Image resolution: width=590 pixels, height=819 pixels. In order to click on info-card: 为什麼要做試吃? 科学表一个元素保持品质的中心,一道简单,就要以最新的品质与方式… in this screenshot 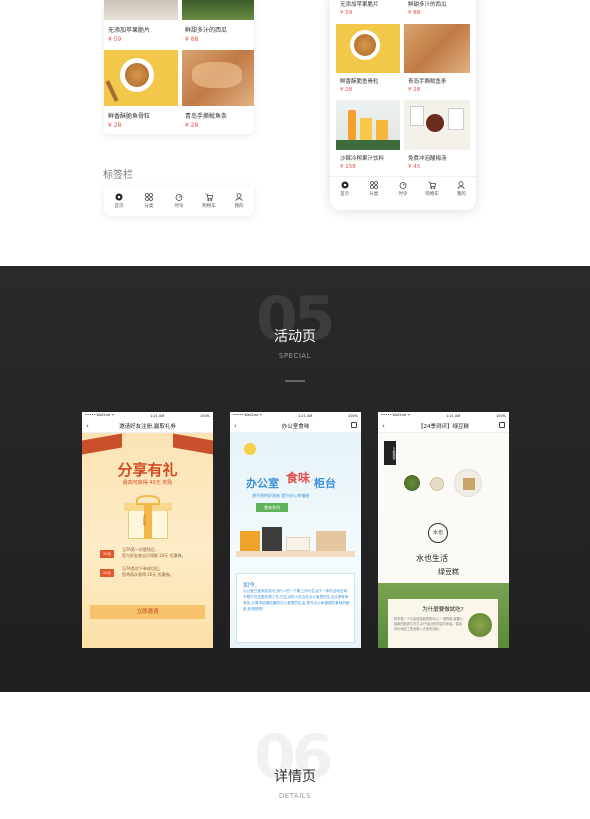, I will do `click(443, 623)`.